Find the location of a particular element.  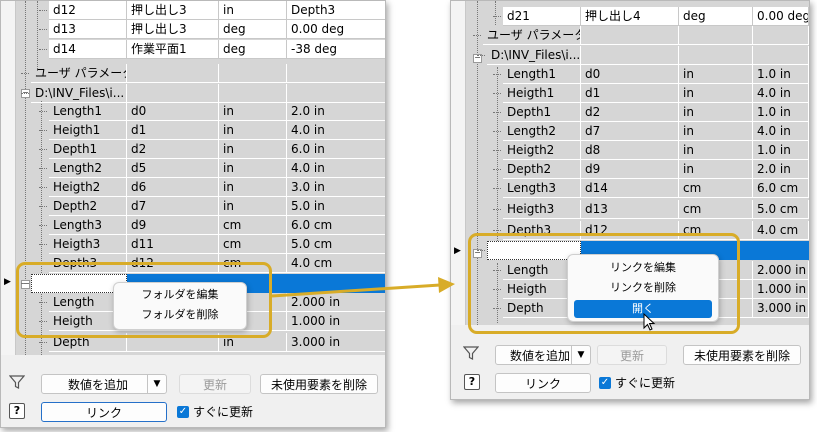

toolbar-row-1: 数値を追加 ▼ 更新 未使用要素を削除 is located at coordinates (630, 356).